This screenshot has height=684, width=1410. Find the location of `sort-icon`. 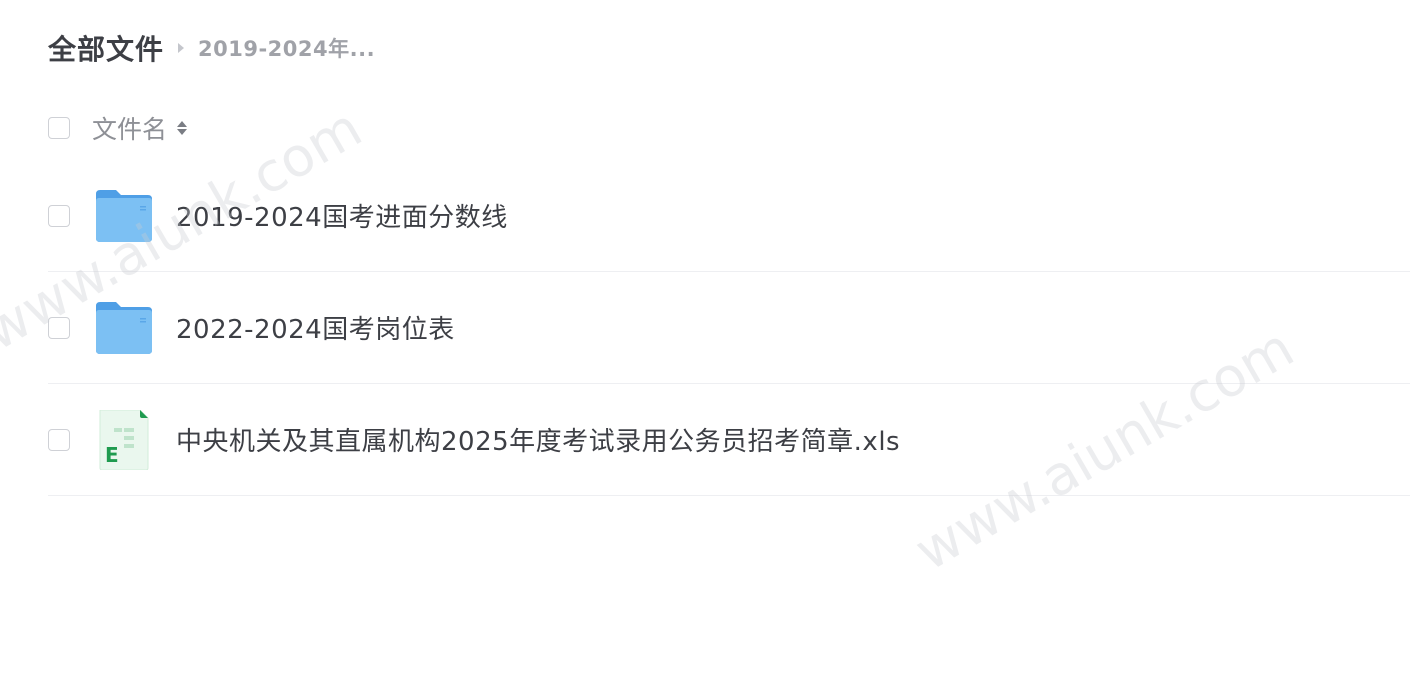

sort-icon is located at coordinates (182, 128).